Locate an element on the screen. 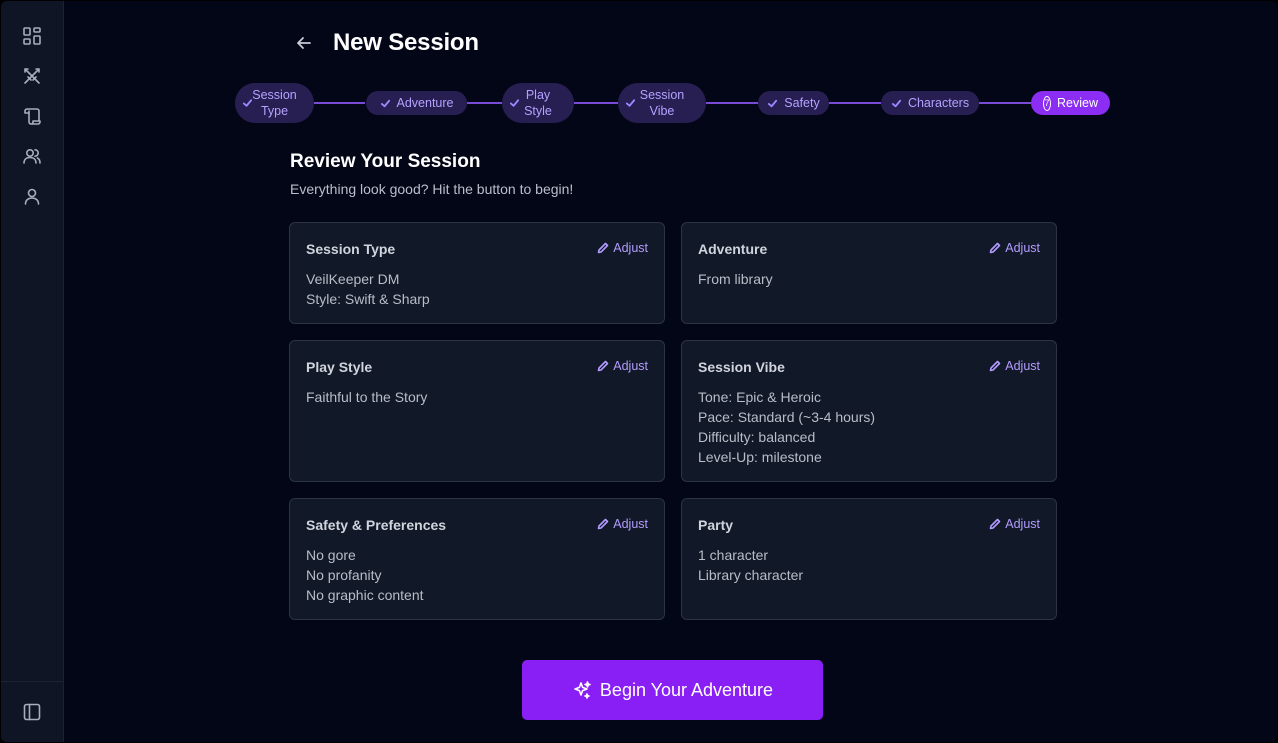 The width and height of the screenshot is (1278, 743). user-icon is located at coordinates (32, 196).